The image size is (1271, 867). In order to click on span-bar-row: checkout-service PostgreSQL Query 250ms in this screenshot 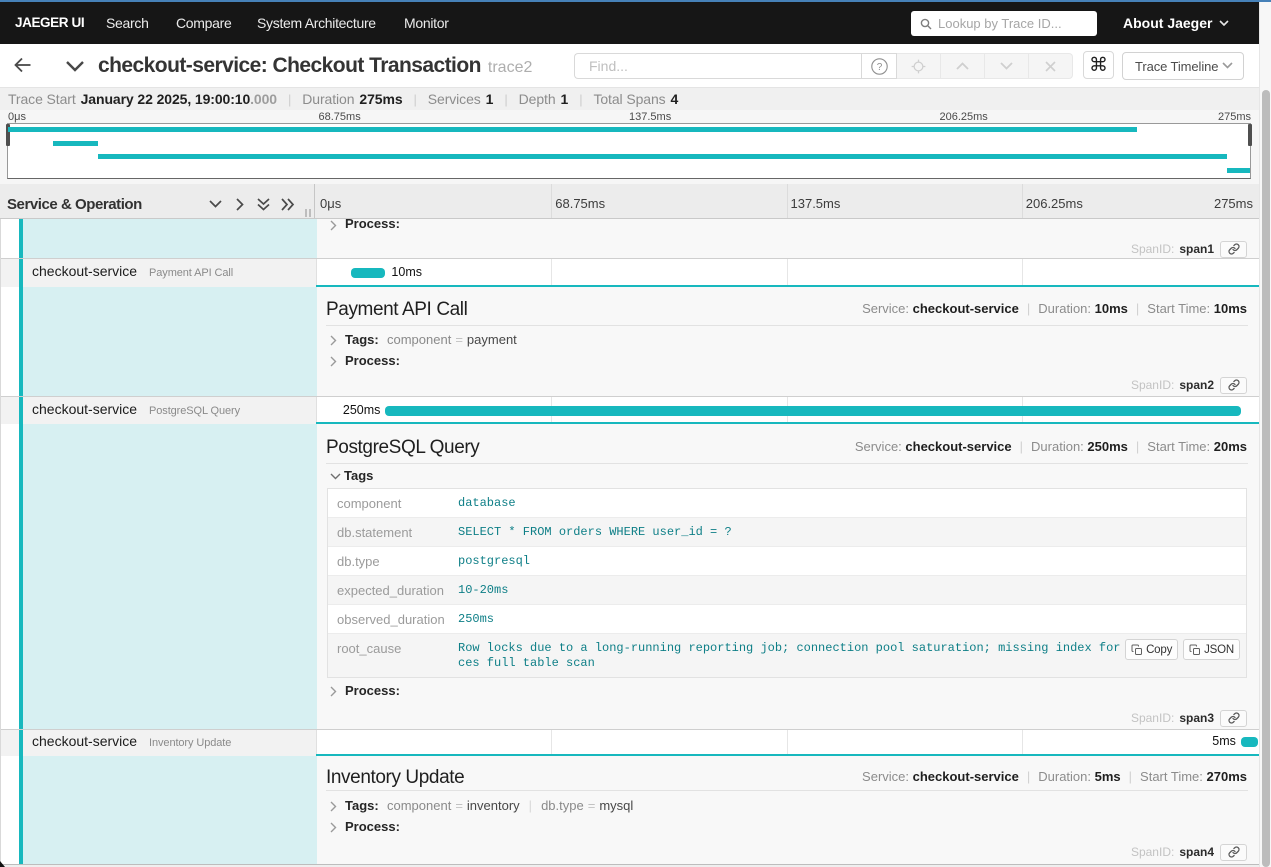, I will do `click(630, 409)`.